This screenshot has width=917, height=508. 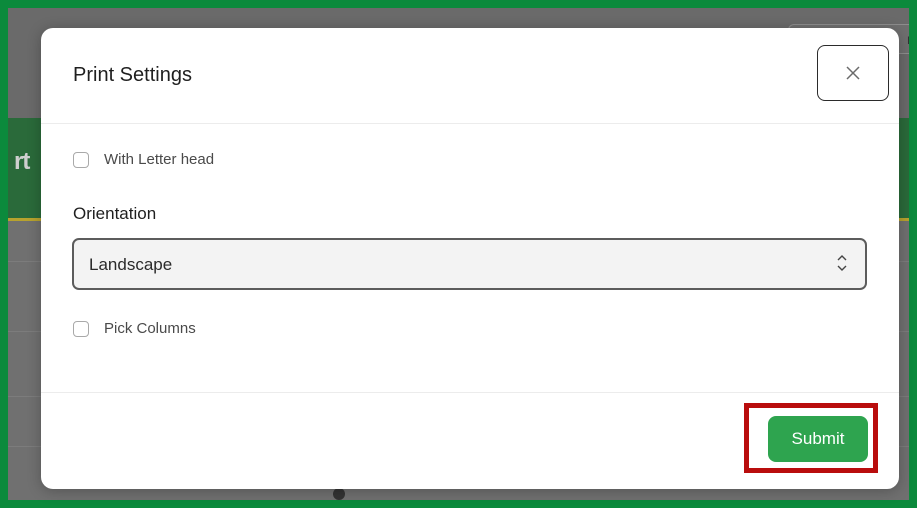 I want to click on pick-columns-checkbox, so click(x=81, y=328).